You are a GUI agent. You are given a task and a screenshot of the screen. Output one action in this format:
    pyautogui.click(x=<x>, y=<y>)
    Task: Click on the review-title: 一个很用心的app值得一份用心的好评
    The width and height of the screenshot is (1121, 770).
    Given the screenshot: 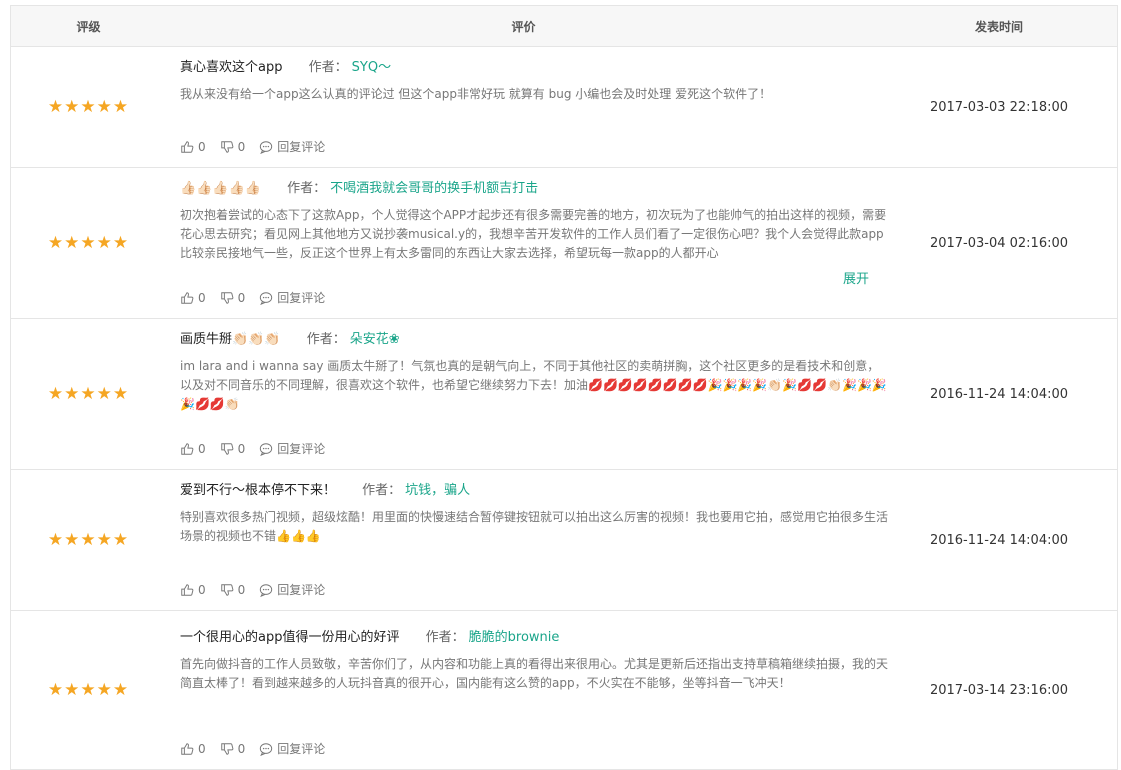 What is the action you would take?
    pyautogui.click(x=290, y=637)
    